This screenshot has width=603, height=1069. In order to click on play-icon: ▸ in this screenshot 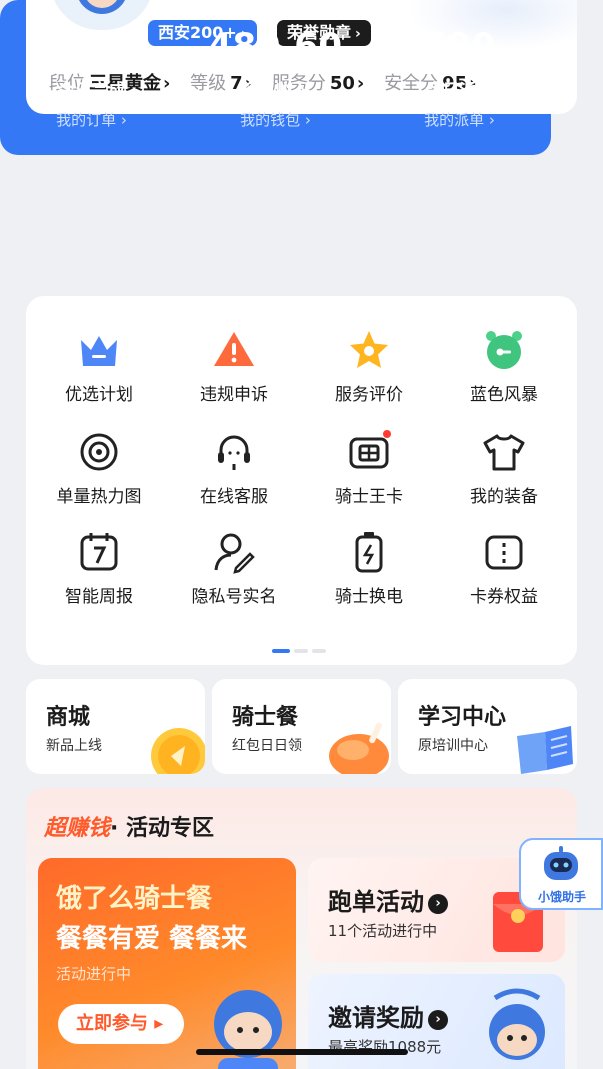, I will do `click(159, 1023)`.